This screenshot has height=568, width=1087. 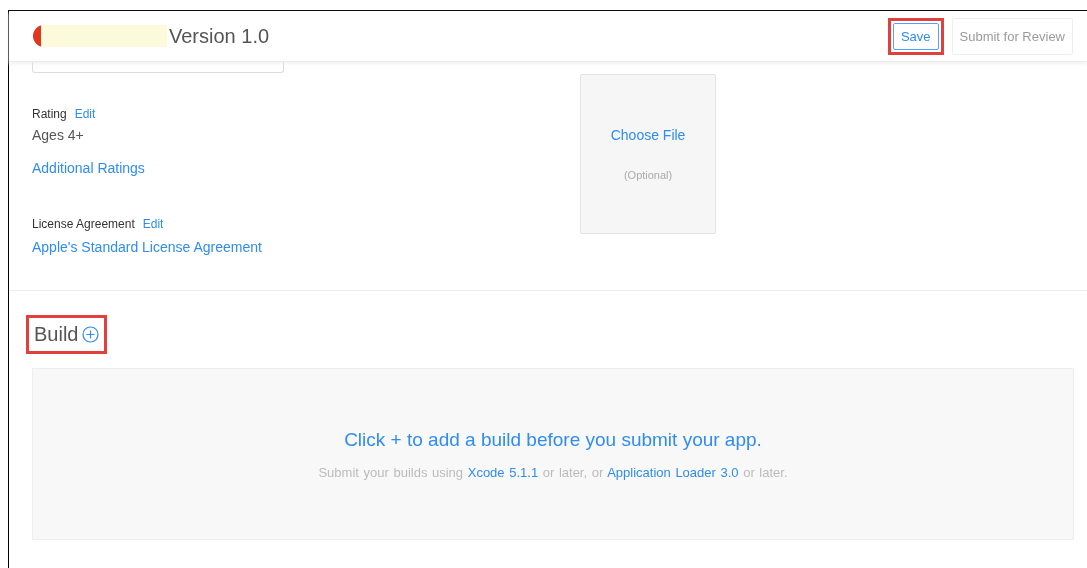 What do you see at coordinates (147, 247) in the screenshot?
I see `license-link: Apple's Standard License Agreement` at bounding box center [147, 247].